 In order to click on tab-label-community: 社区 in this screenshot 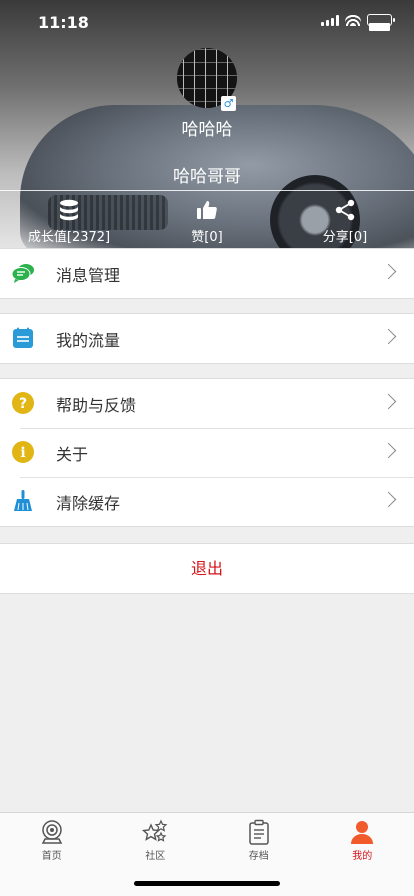, I will do `click(155, 856)`.